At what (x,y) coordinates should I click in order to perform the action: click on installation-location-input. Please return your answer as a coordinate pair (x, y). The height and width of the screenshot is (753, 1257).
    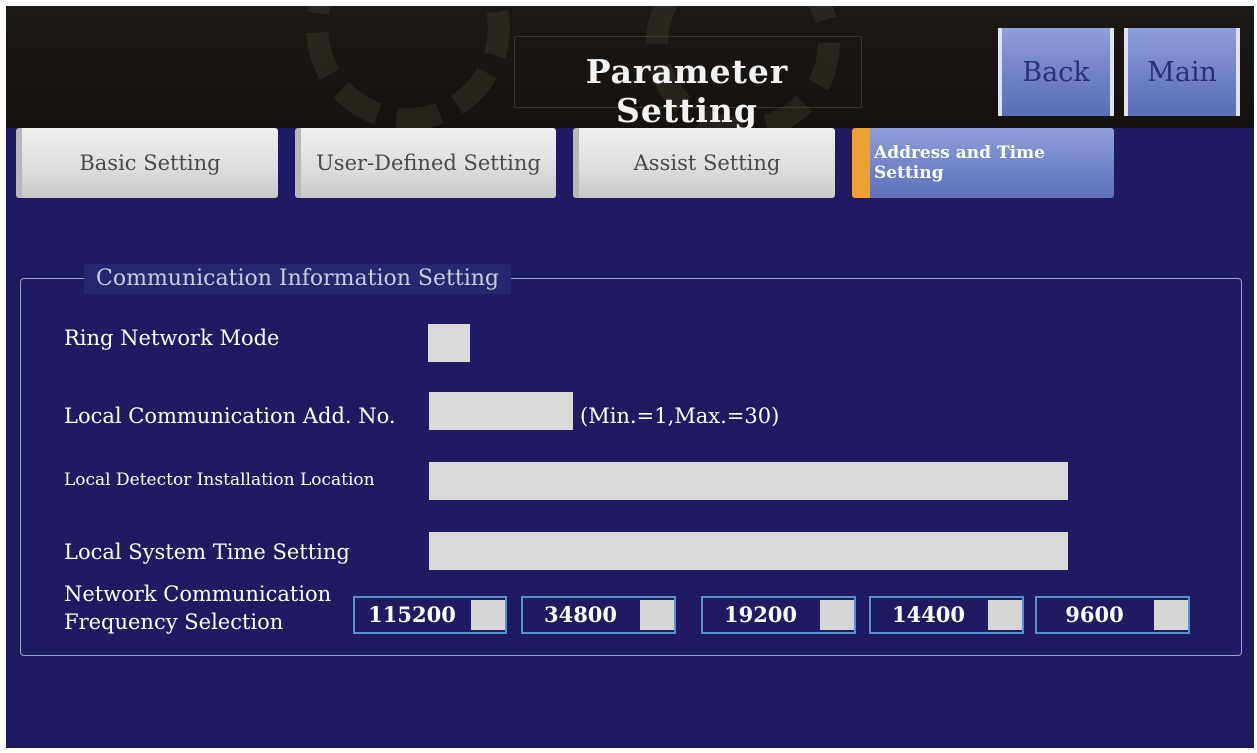
    Looking at the image, I should click on (748, 481).